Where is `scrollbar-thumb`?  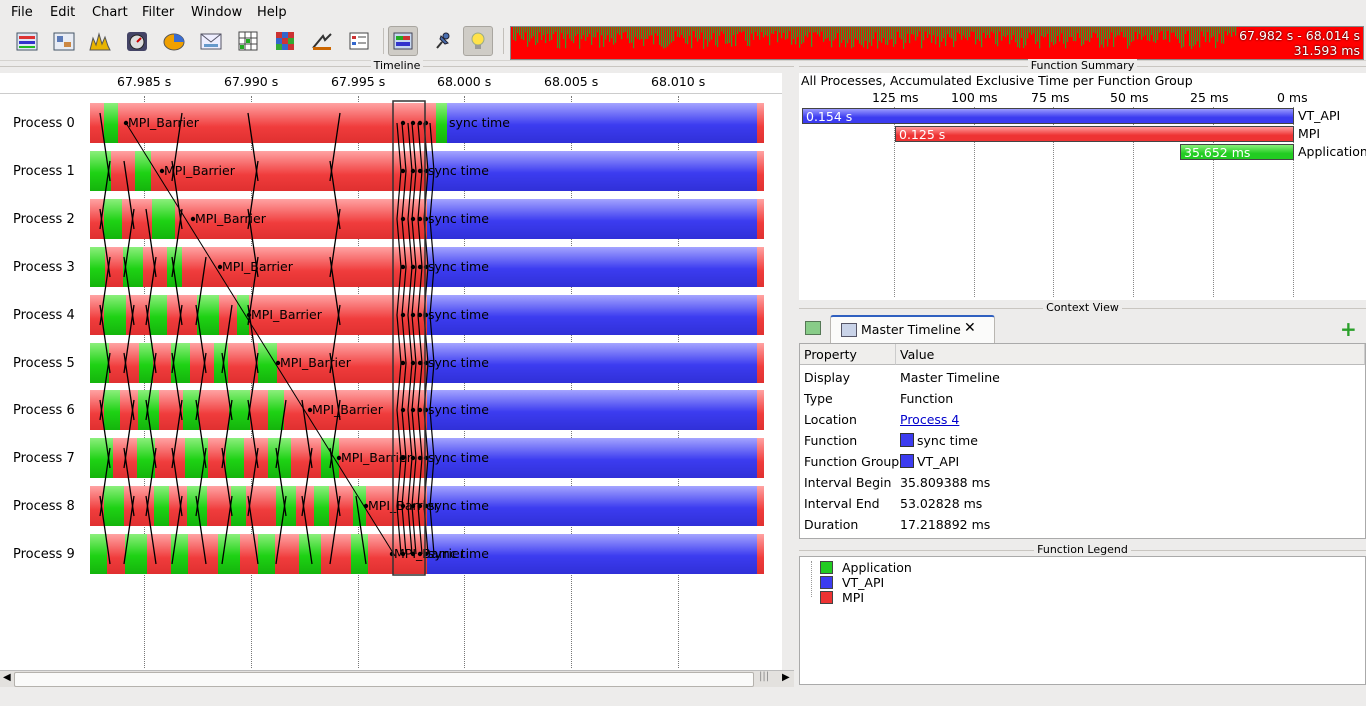 scrollbar-thumb is located at coordinates (384, 679).